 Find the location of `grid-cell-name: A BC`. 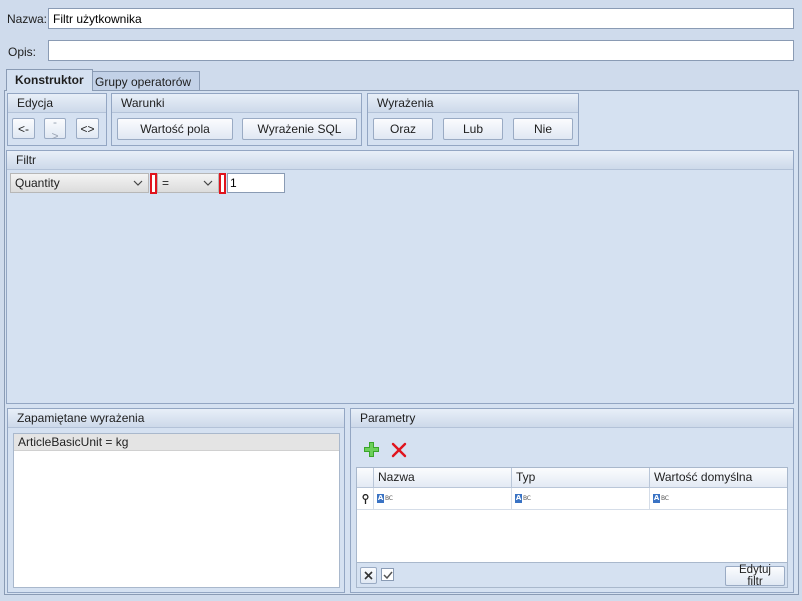

grid-cell-name: A BC is located at coordinates (443, 499).